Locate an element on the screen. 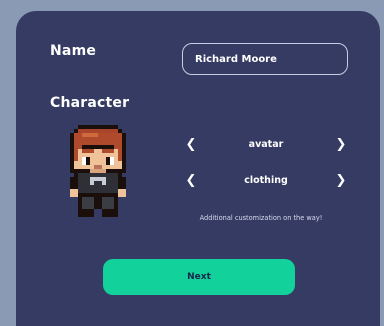  next-button: Next is located at coordinates (199, 277).